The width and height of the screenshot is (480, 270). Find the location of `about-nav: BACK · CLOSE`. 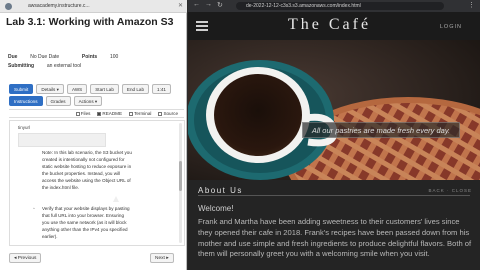

about-nav: BACK · CLOSE is located at coordinates (450, 190).